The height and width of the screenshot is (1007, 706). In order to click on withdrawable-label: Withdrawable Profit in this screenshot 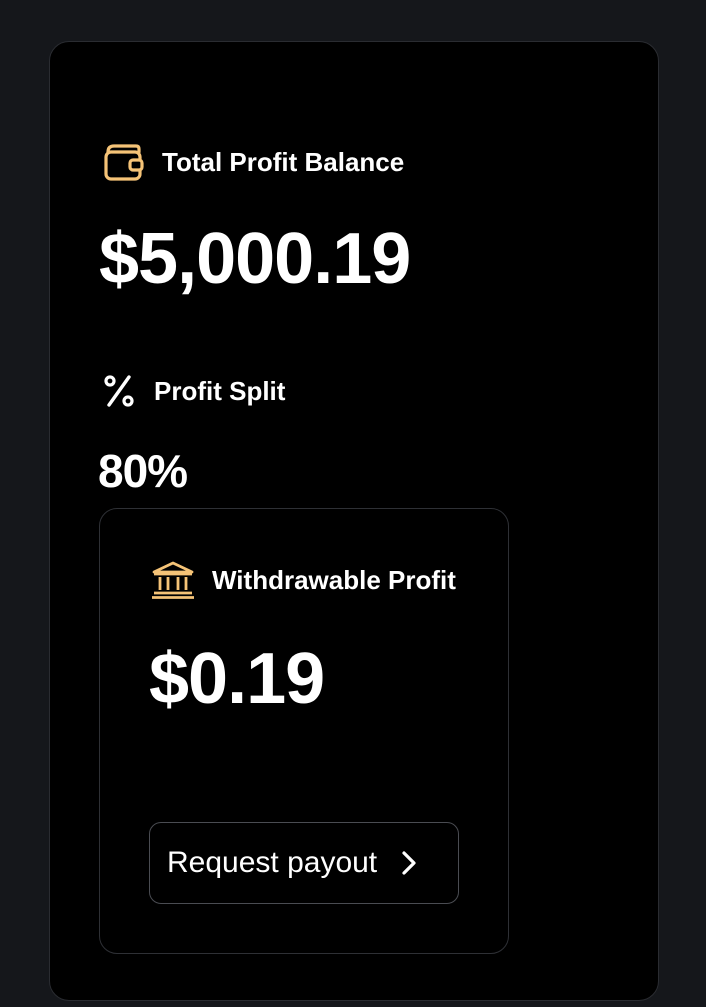, I will do `click(334, 579)`.